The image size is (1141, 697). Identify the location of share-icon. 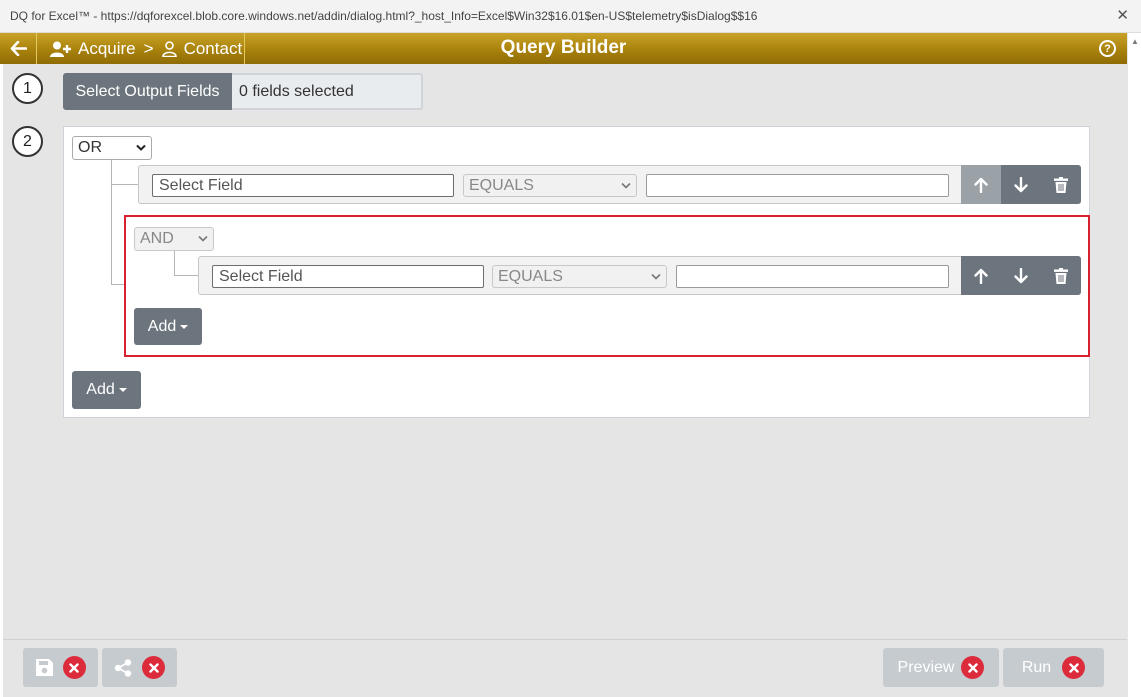
(123, 667).